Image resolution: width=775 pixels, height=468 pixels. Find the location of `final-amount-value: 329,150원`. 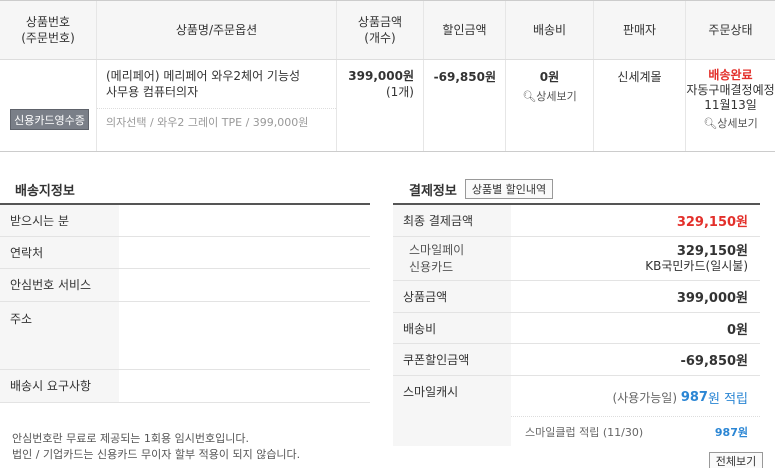

final-amount-value: 329,150원 is located at coordinates (712, 222).